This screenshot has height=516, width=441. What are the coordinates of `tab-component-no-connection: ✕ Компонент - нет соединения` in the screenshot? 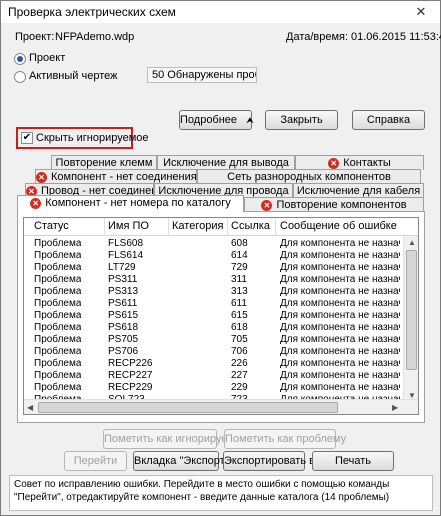 It's located at (116, 176).